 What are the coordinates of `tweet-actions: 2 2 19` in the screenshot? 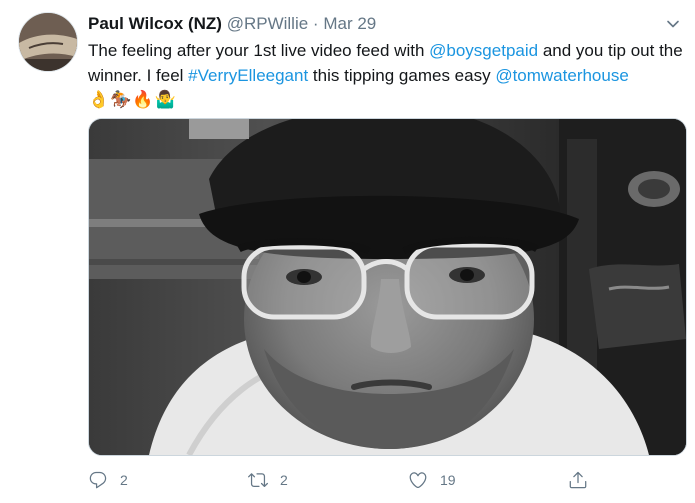 It's located at (385, 480).